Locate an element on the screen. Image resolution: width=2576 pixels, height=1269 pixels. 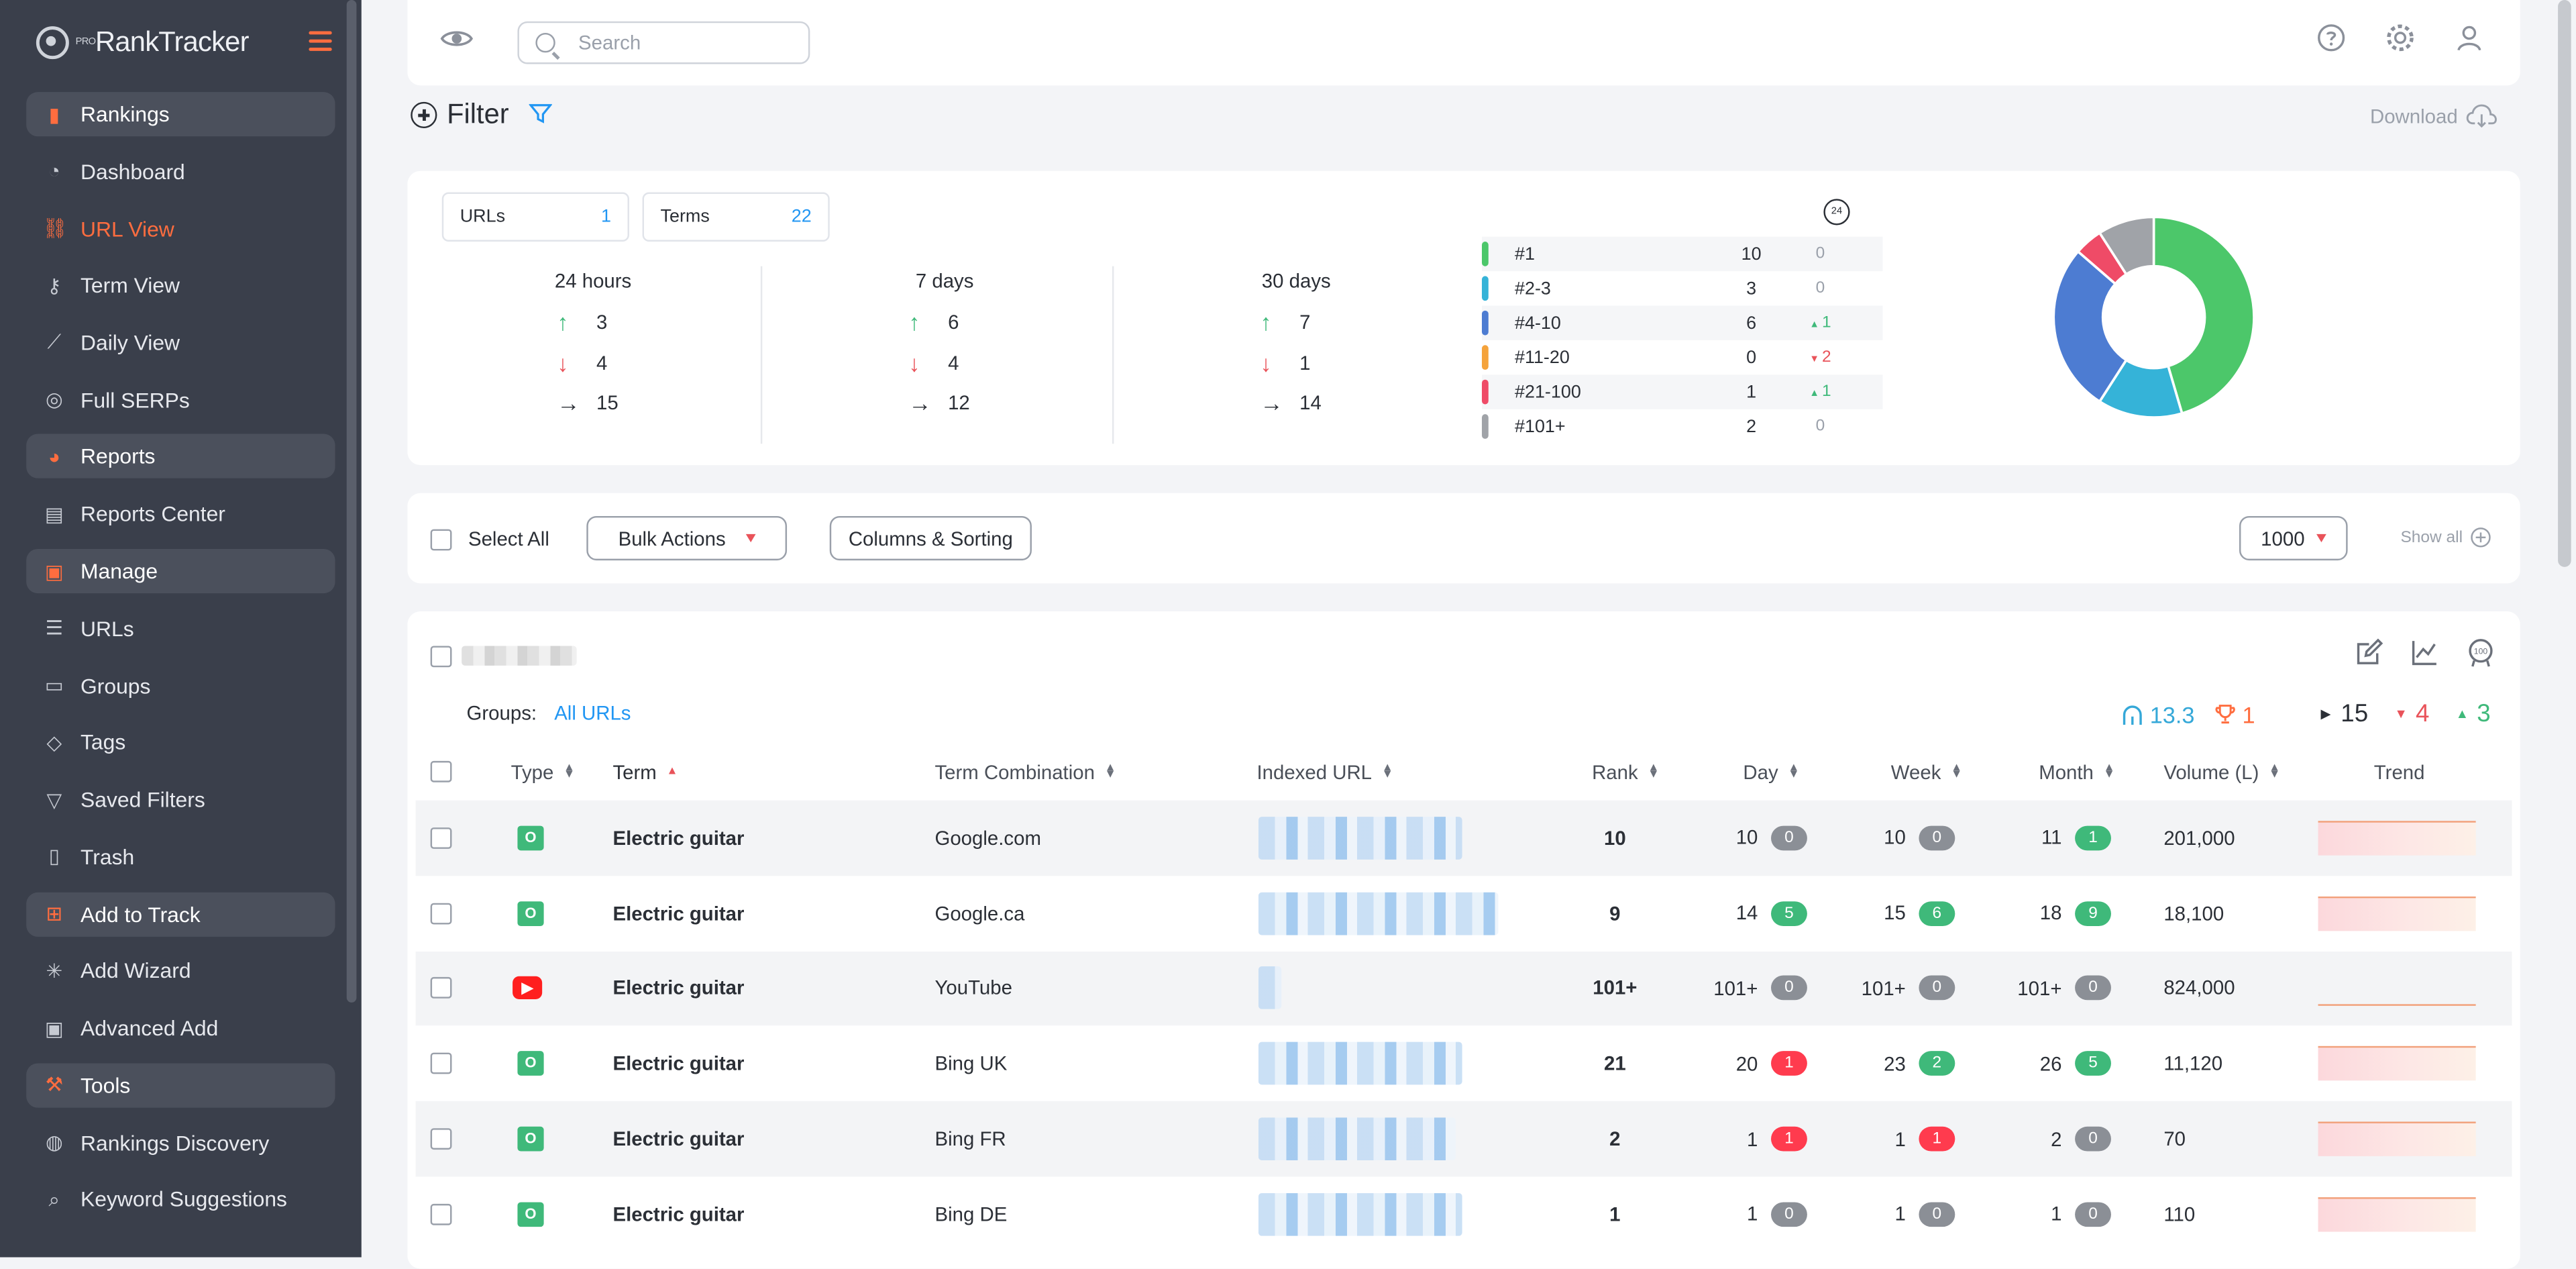
user-icon is located at coordinates (2469, 37).